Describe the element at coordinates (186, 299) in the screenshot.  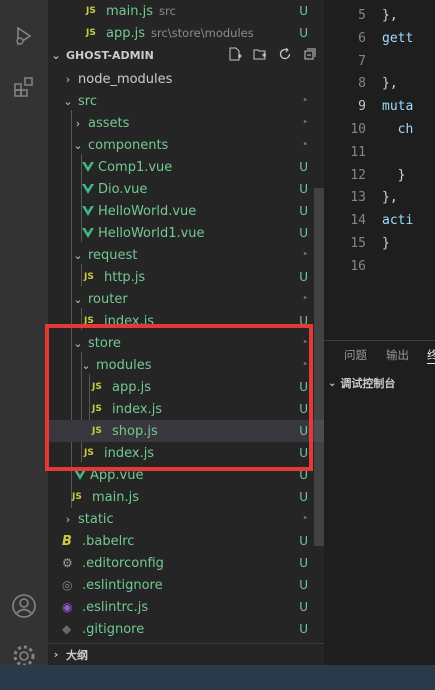
I see `tree-folder-router: ⌄ router •` at that location.